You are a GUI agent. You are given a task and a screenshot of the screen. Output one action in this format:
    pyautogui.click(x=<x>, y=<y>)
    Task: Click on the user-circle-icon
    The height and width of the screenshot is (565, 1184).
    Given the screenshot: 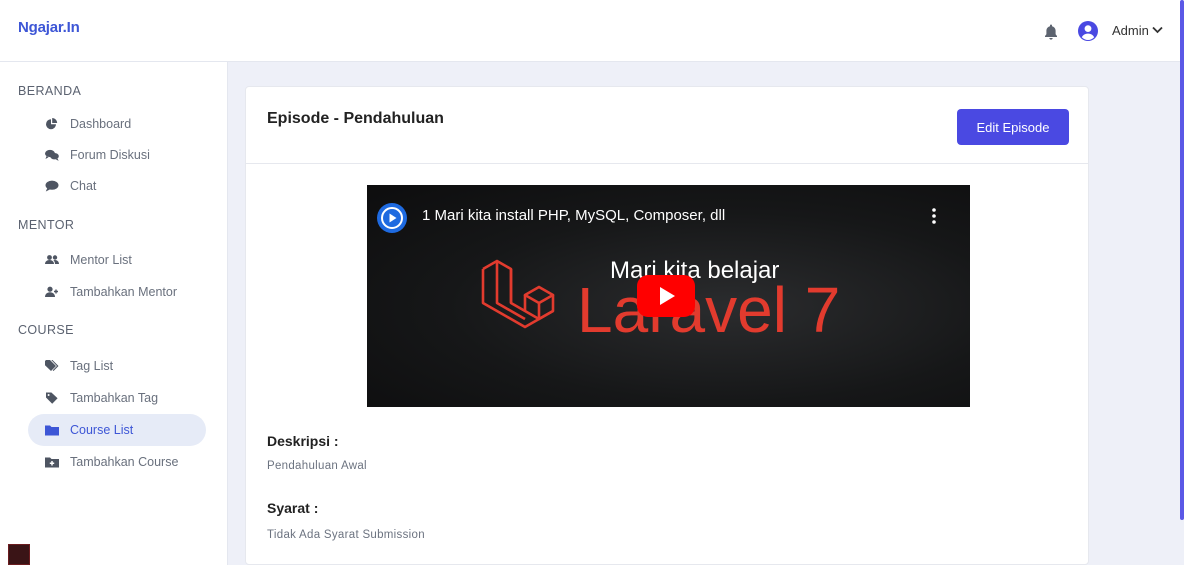 What is the action you would take?
    pyautogui.click(x=1088, y=31)
    